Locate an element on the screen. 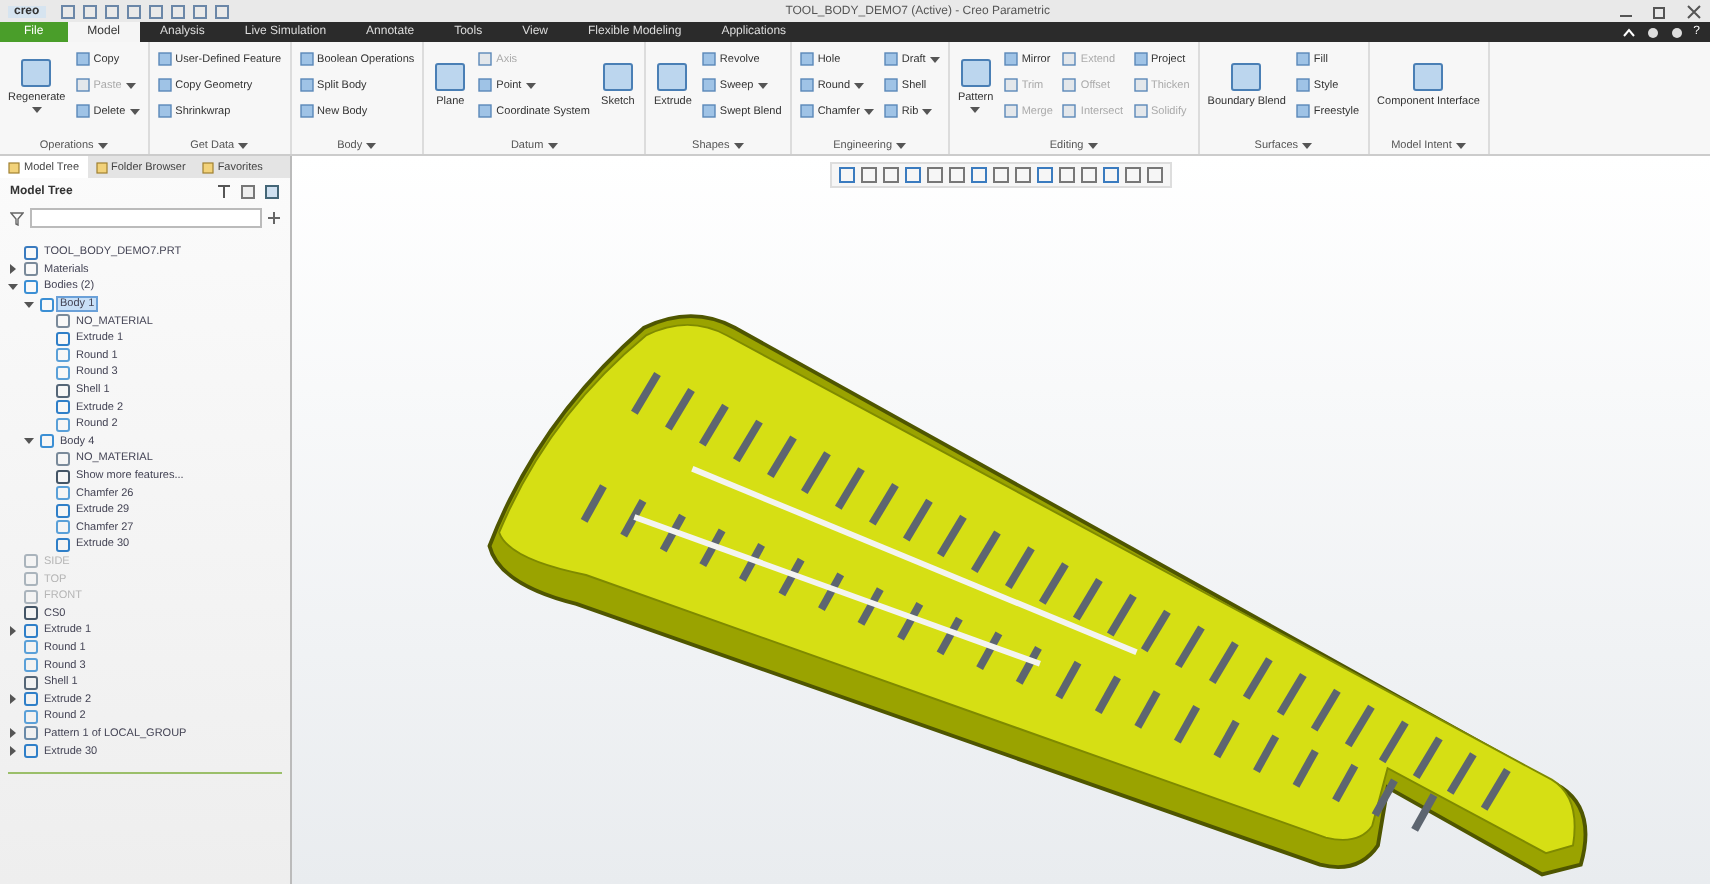 The image size is (1710, 884). add-icon is located at coordinates (274, 218).